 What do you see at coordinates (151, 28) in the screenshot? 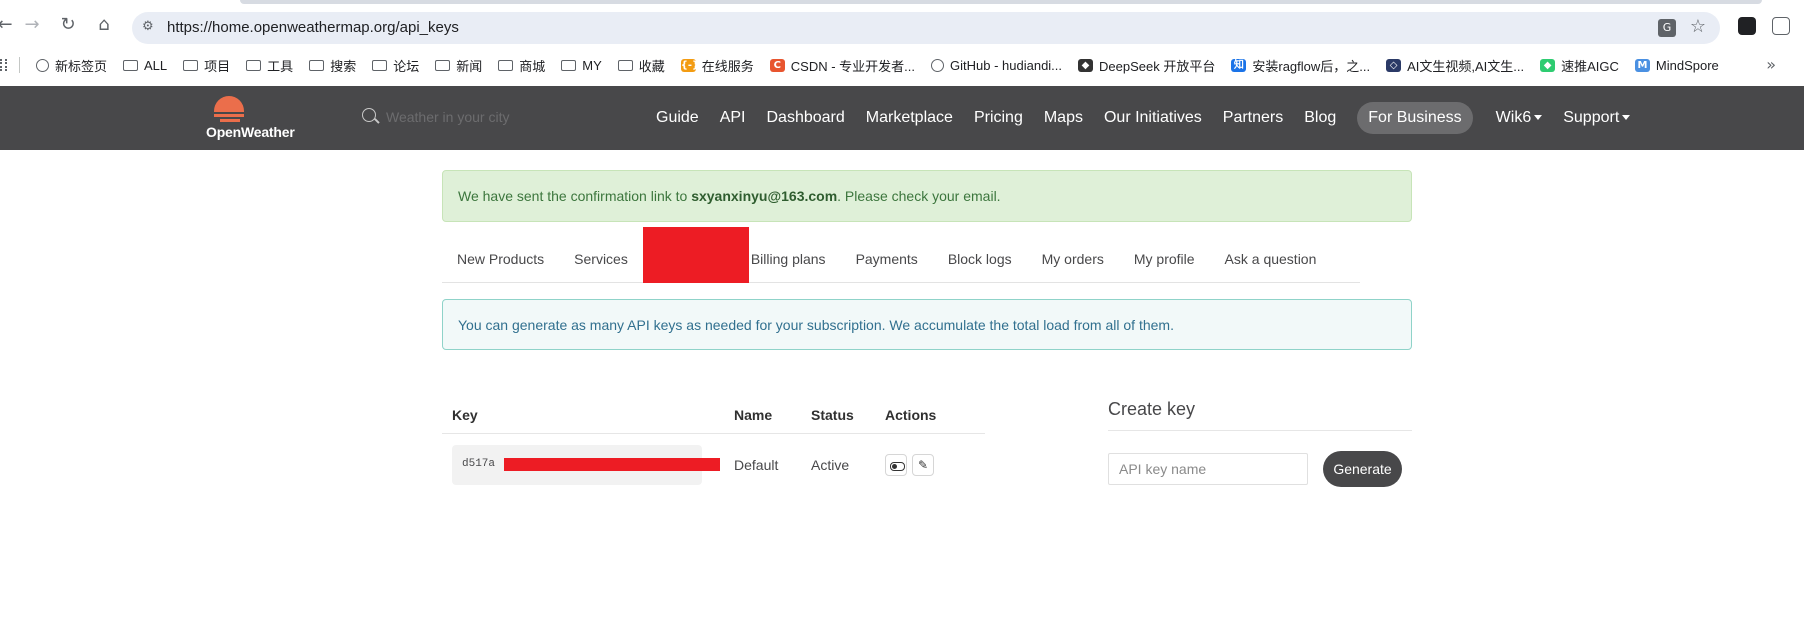
I see `site-info-icon: ⚙` at bounding box center [151, 28].